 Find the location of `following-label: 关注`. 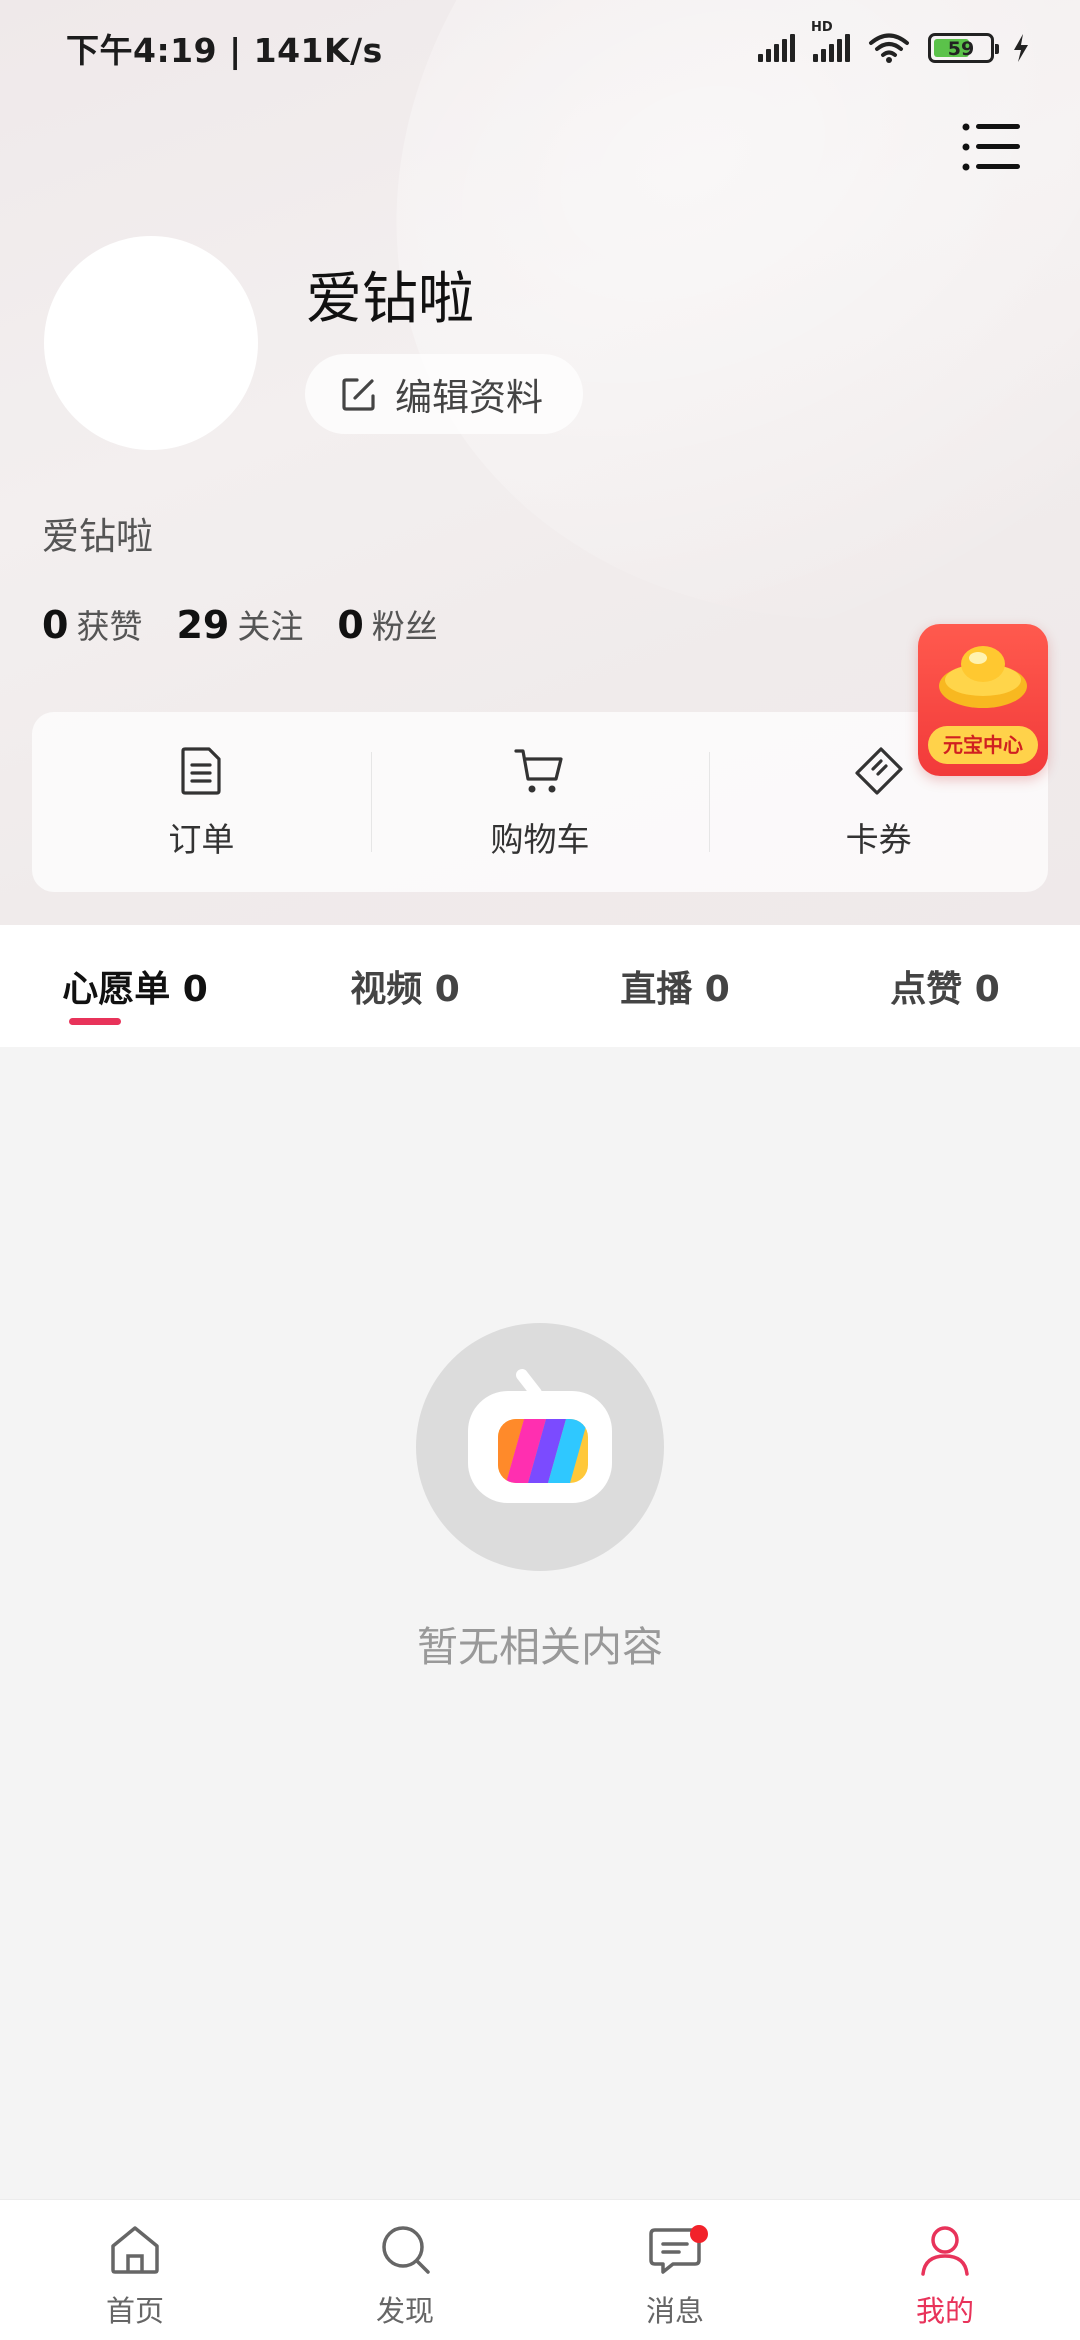

following-label: 关注 is located at coordinates (270, 624).